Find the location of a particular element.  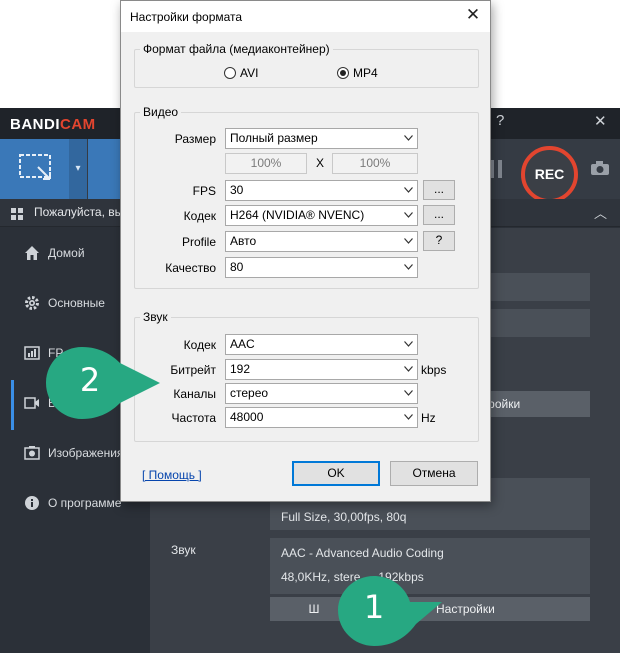

help-link: [ Помощь ] is located at coordinates (172, 475).